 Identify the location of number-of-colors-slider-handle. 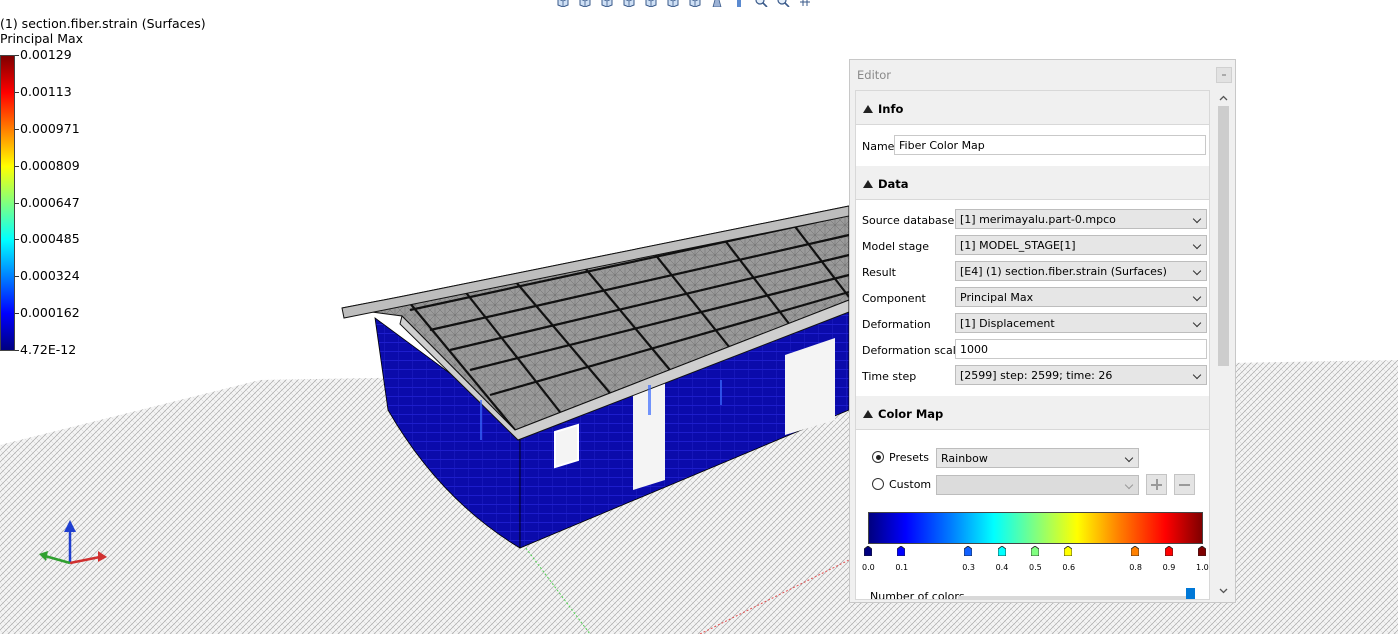
(1190, 593).